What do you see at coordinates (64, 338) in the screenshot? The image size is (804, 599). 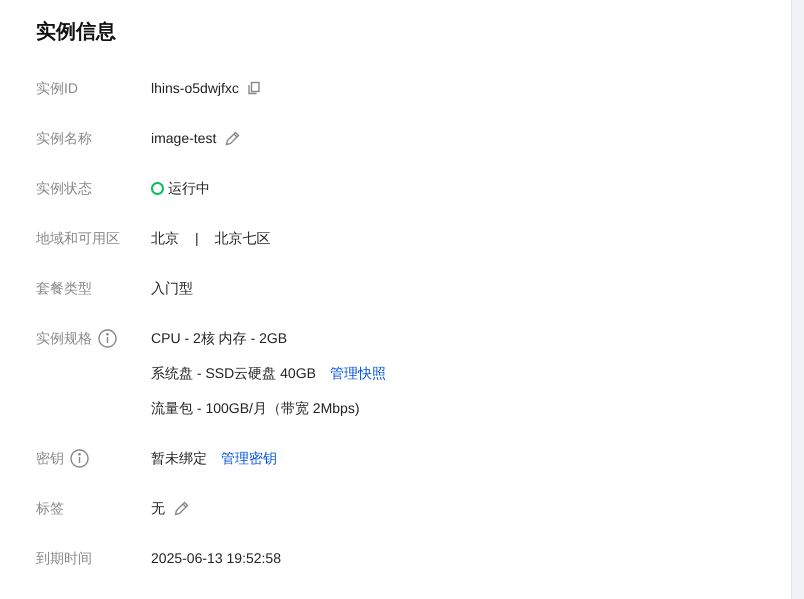 I see `field-label: 实例规格` at bounding box center [64, 338].